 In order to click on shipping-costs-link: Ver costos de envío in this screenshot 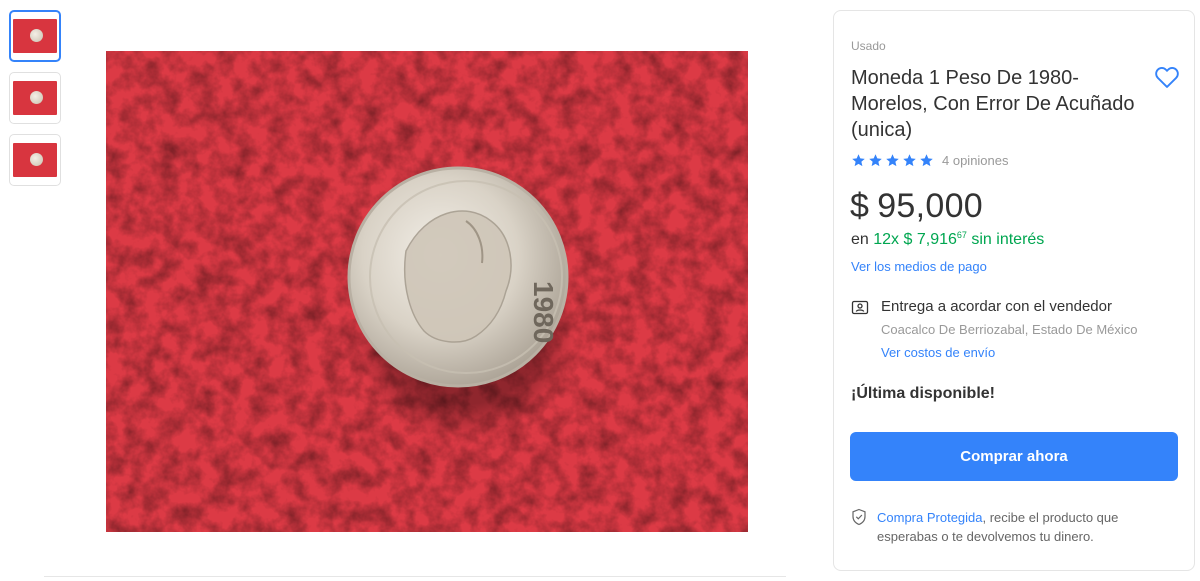, I will do `click(938, 352)`.